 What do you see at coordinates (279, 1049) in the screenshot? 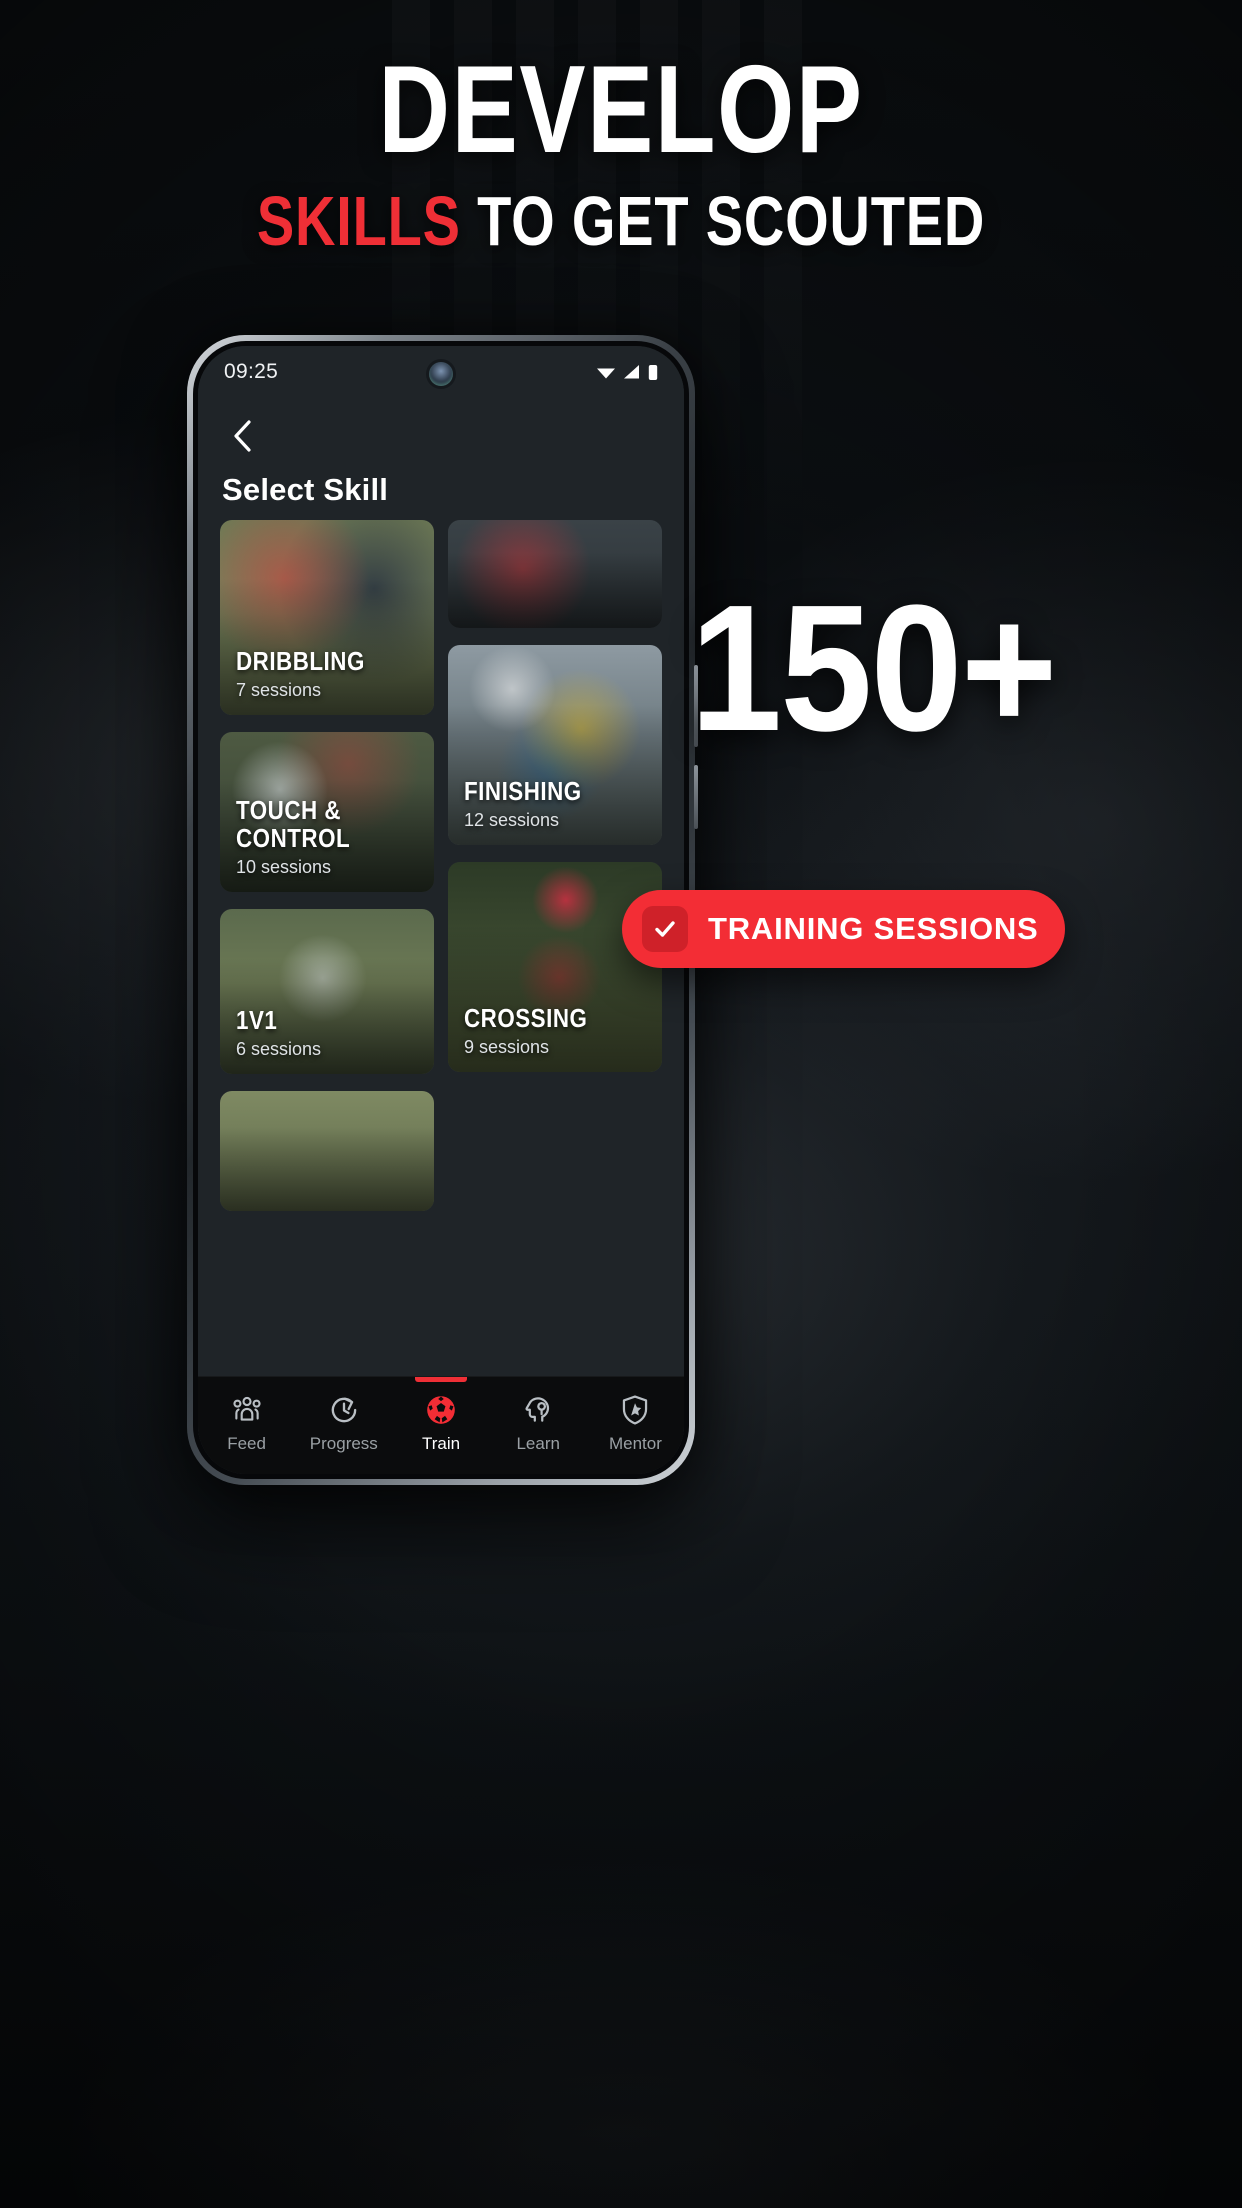
I see `skill-card-sessions: 6 sessions` at bounding box center [279, 1049].